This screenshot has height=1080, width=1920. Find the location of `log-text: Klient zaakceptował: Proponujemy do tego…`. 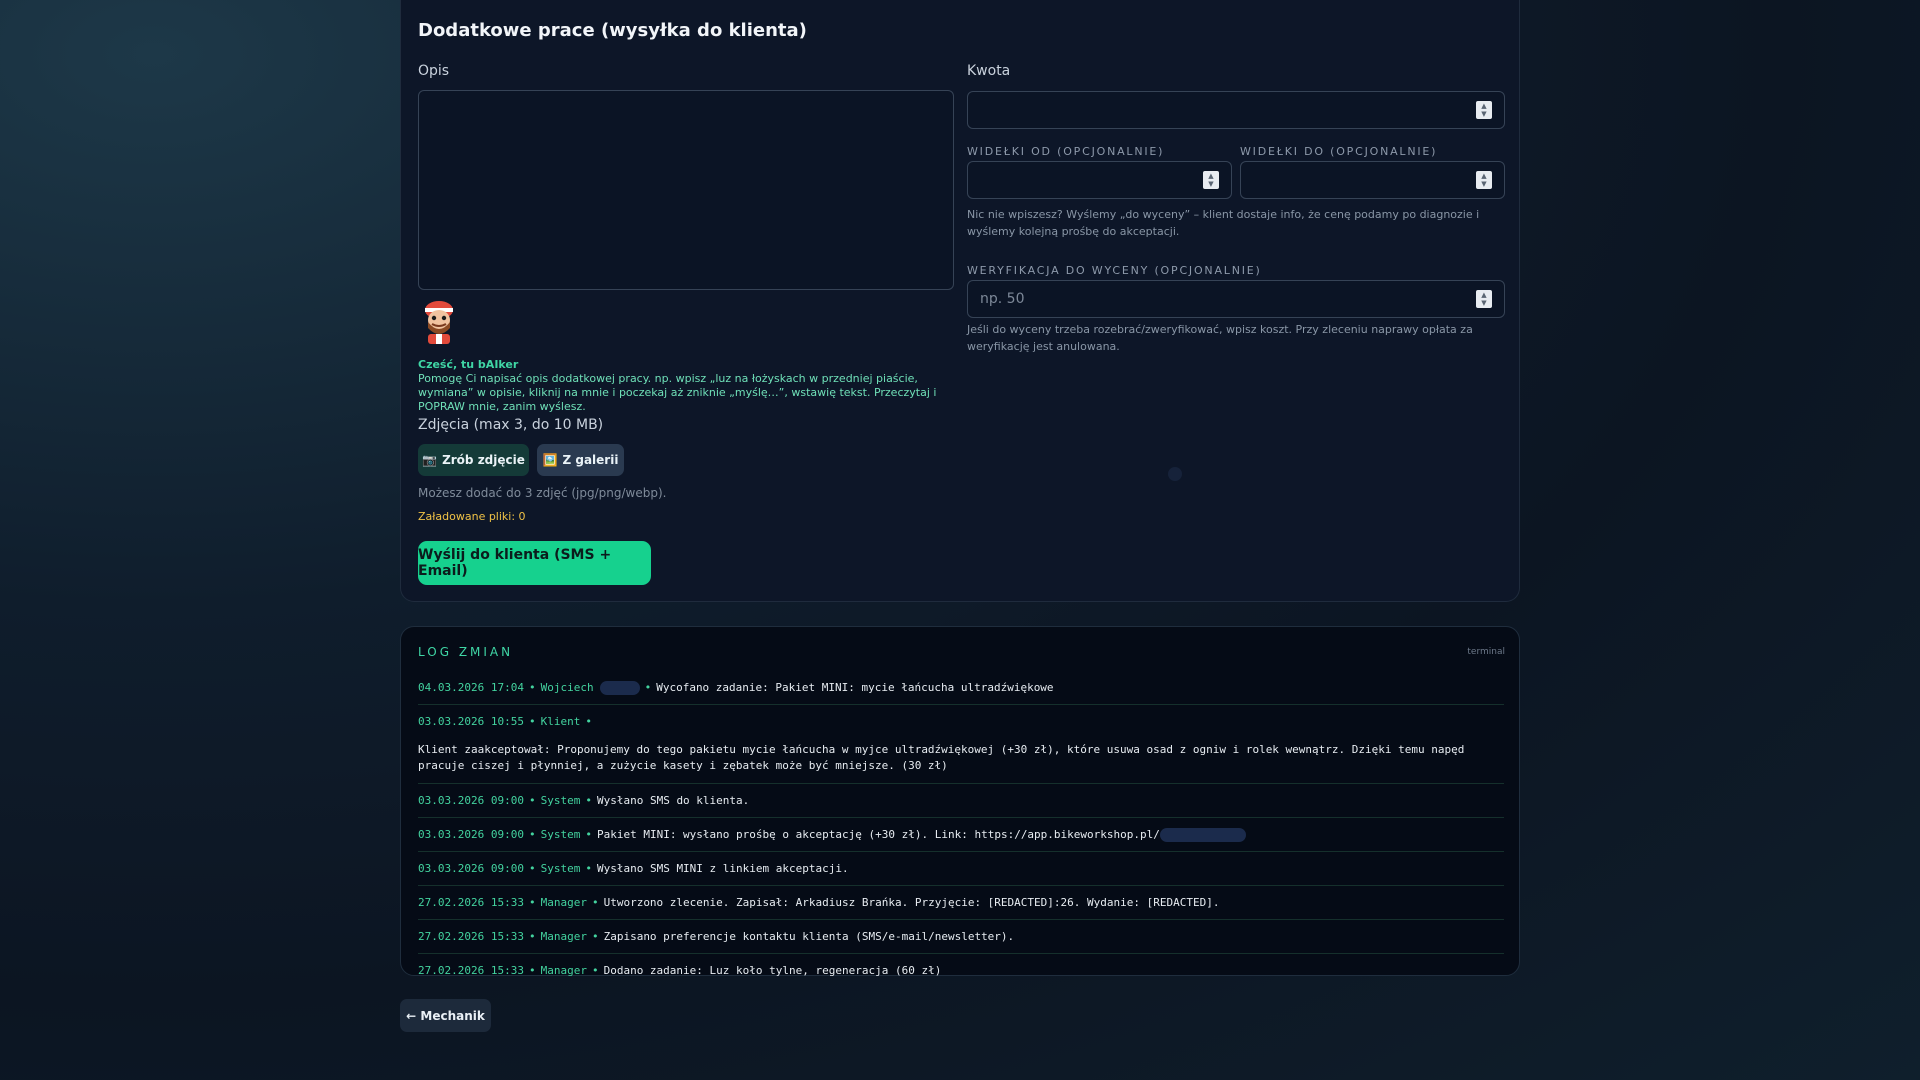

log-text: Klient zaakceptował: Proponujemy do tego… is located at coordinates (941, 757).